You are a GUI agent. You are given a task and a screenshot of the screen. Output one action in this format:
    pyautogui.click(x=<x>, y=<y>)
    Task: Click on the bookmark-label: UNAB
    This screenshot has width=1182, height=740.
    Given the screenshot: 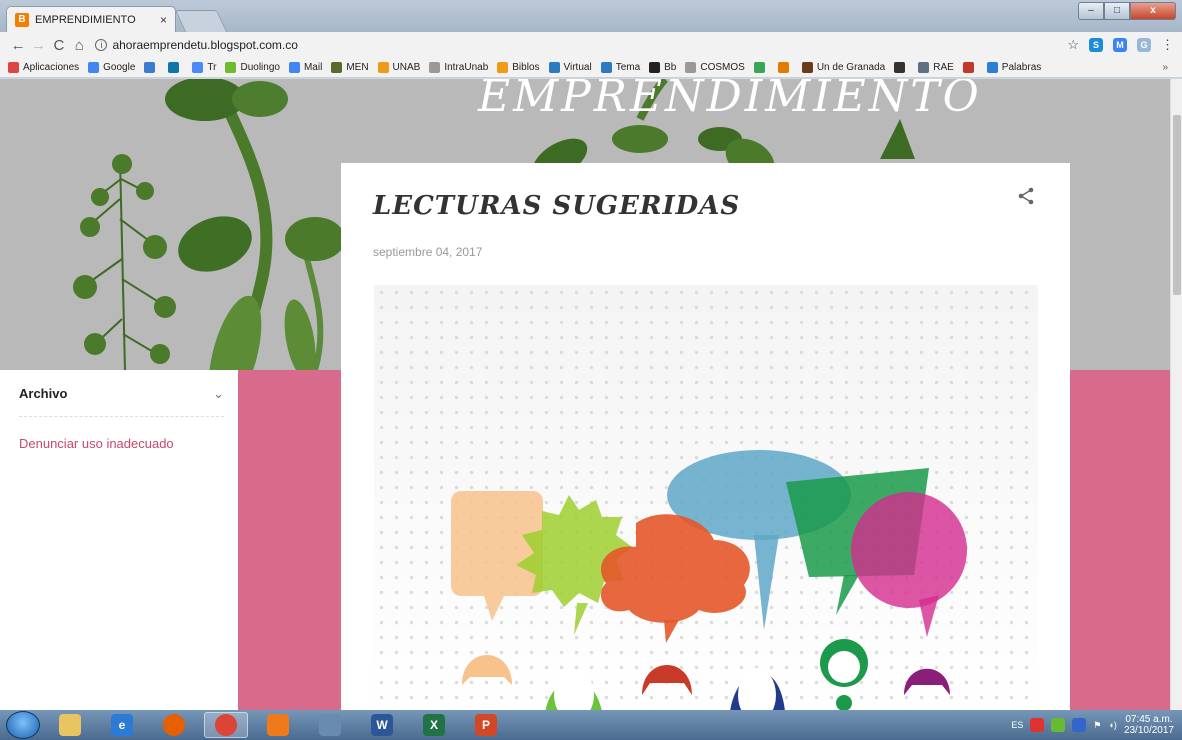 What is the action you would take?
    pyautogui.click(x=406, y=67)
    